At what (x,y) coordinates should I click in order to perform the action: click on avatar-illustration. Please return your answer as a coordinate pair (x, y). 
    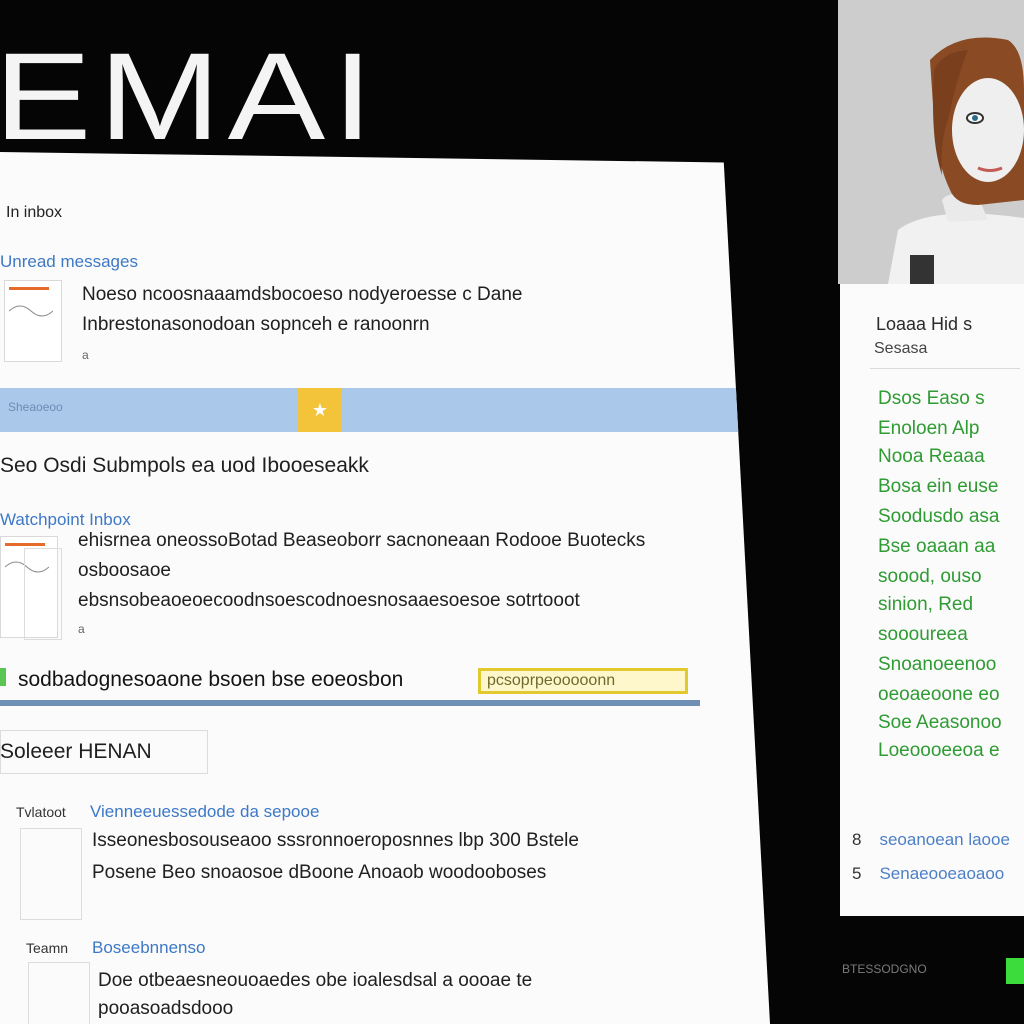
    Looking at the image, I should click on (931, 142).